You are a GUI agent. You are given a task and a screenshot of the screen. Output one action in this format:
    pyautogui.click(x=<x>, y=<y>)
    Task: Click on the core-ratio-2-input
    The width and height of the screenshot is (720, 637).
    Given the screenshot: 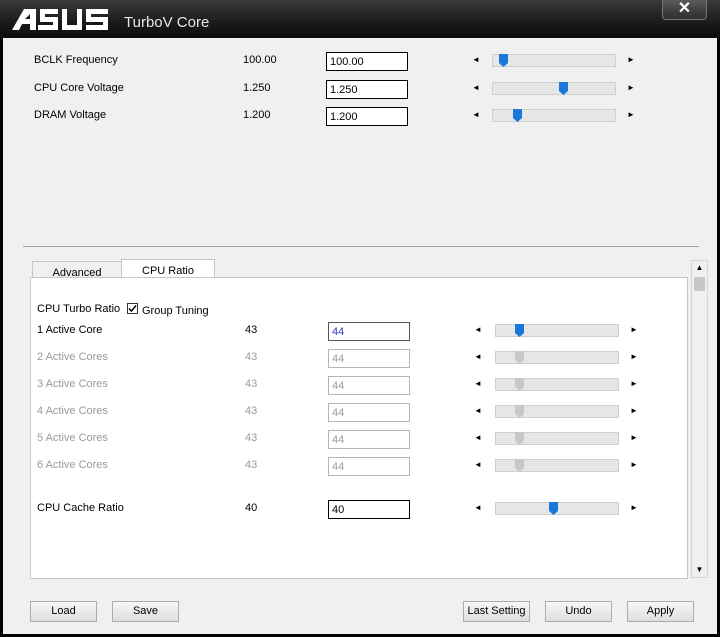 What is the action you would take?
    pyautogui.click(x=369, y=358)
    